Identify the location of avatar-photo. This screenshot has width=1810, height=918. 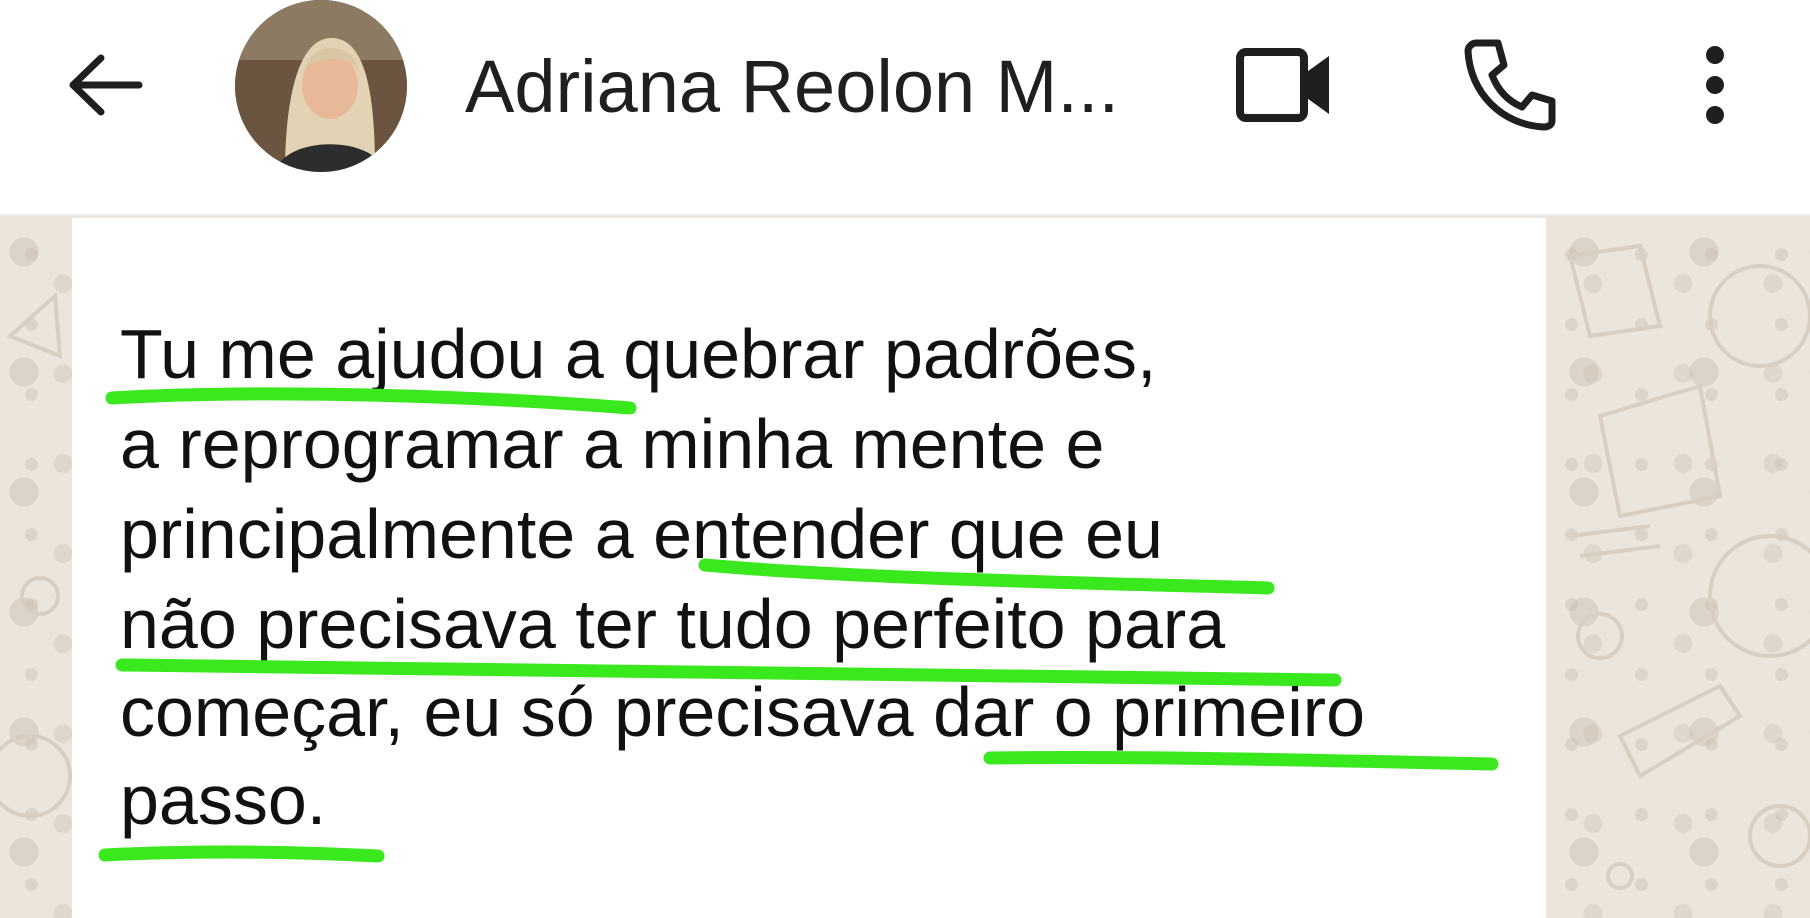
(321, 86).